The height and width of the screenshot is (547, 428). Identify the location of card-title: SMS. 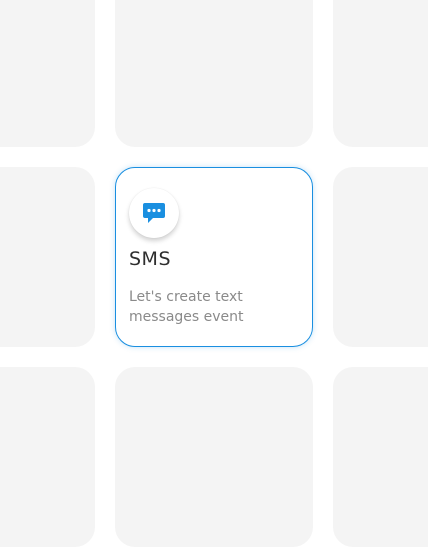
(150, 259).